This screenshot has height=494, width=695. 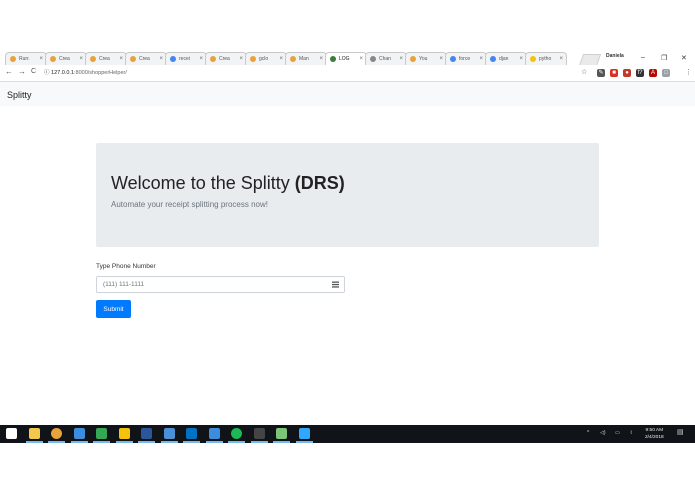 What do you see at coordinates (654, 430) in the screenshot?
I see `clock-time: 9:50 AM` at bounding box center [654, 430].